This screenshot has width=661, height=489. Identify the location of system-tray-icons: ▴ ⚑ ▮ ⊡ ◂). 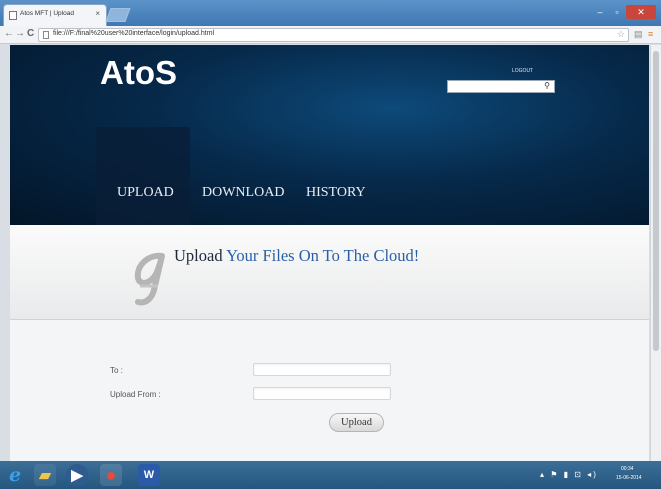
(569, 474).